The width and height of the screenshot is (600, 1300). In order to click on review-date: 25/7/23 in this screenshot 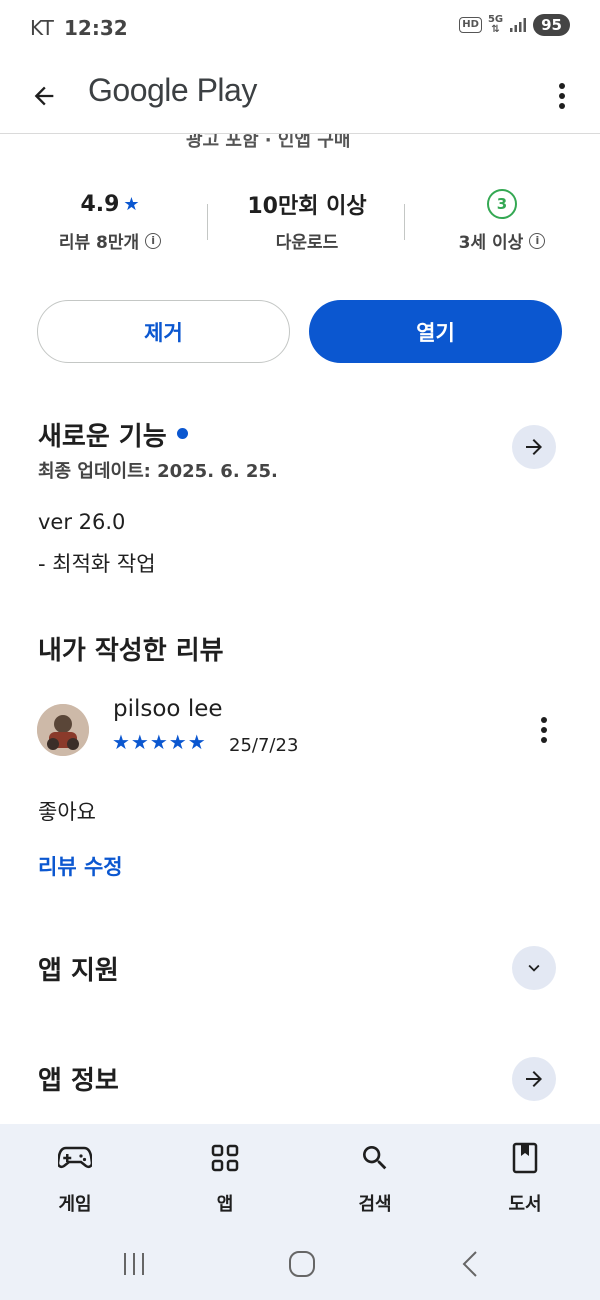, I will do `click(264, 745)`.